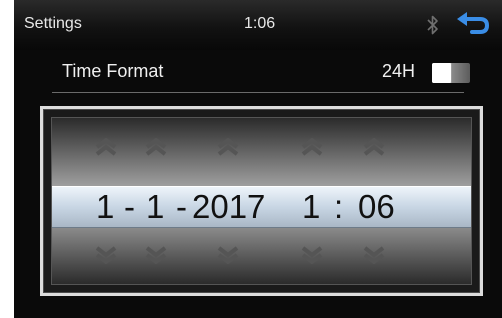 Image resolution: width=502 pixels, height=318 pixels. I want to click on day-down-chevron-icon, so click(156, 255).